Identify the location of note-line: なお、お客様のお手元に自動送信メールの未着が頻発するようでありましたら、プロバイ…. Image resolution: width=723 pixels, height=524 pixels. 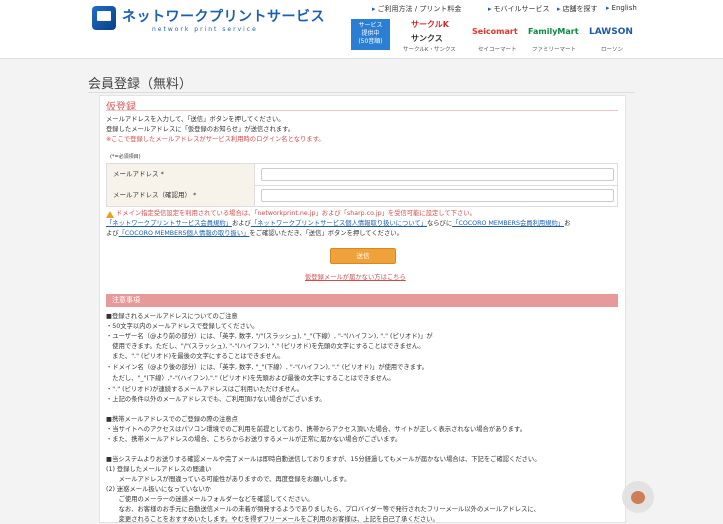
(323, 509).